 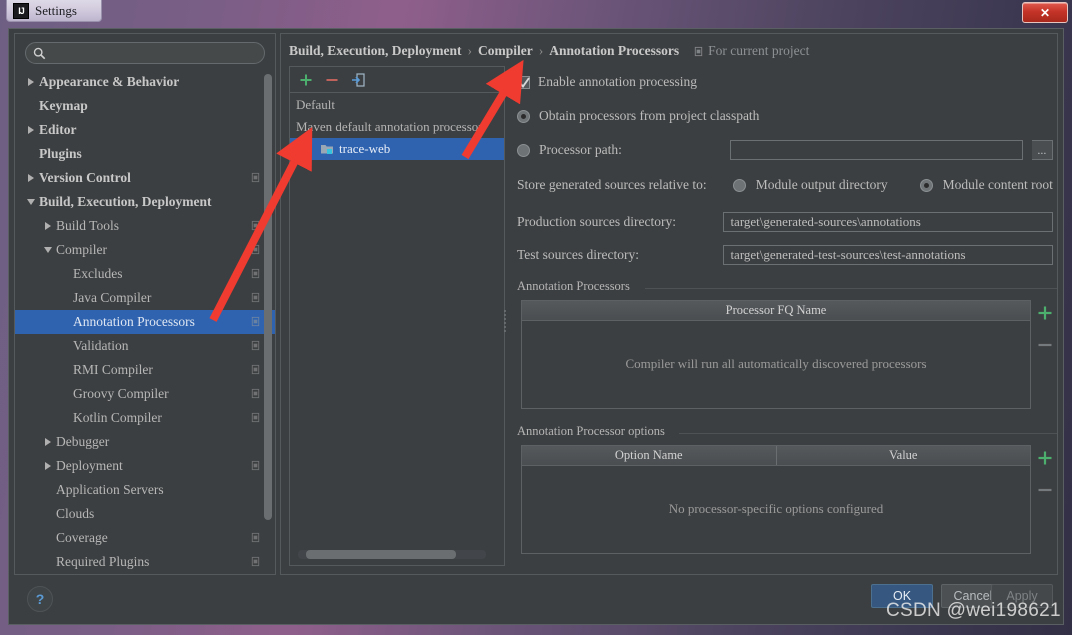 I want to click on remove-processor-icon, so click(x=1045, y=345).